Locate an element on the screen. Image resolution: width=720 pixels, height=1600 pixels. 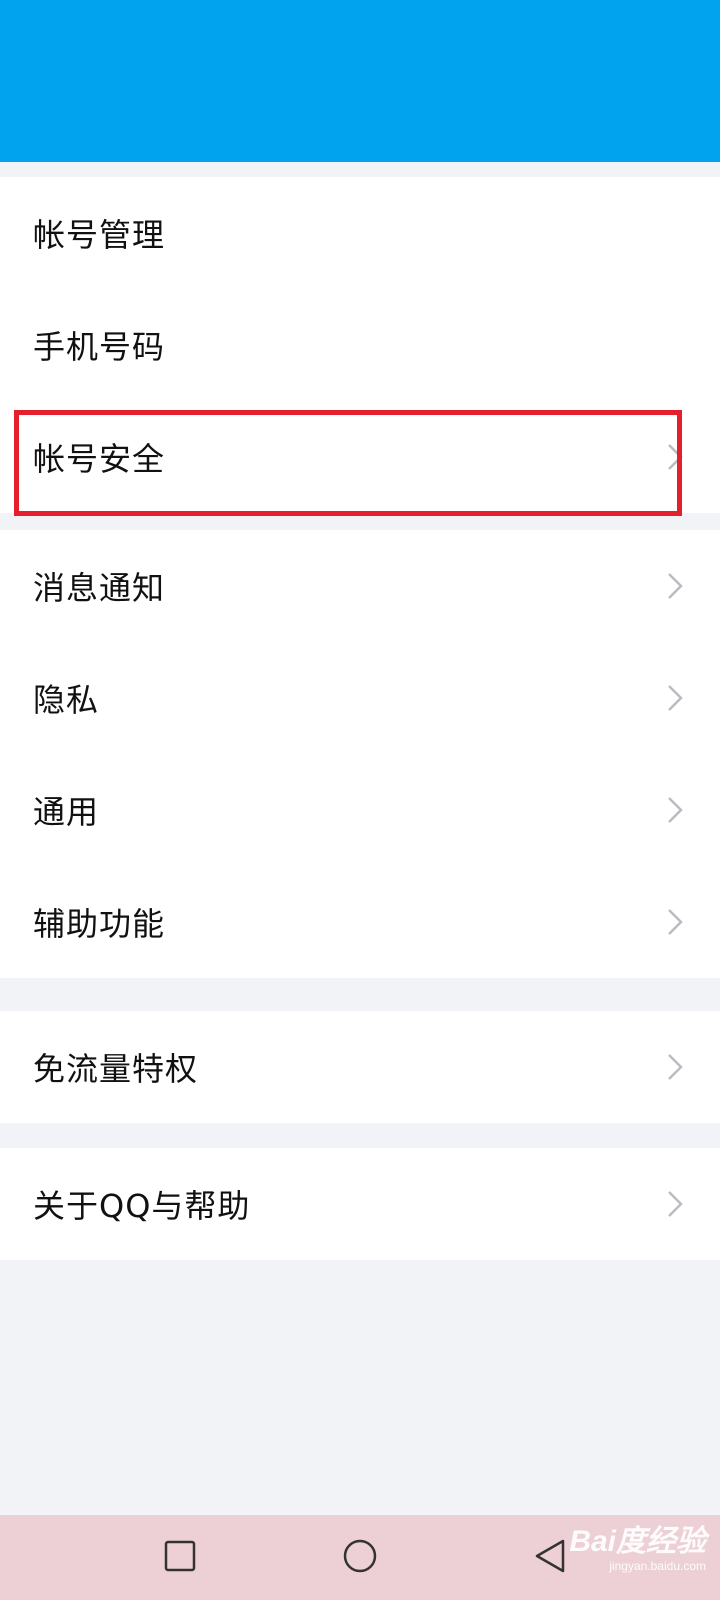
settings-item-account-management: 帐号管理 is located at coordinates (360, 233).